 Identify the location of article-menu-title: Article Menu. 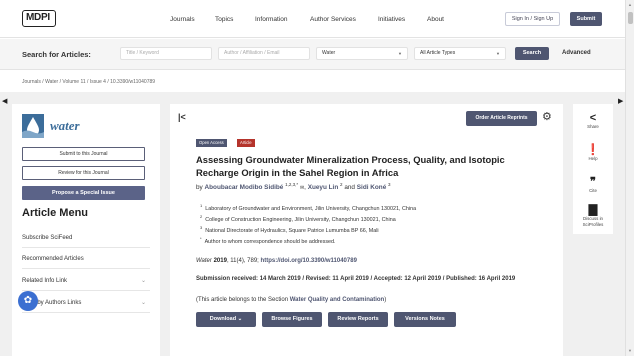
(55, 213).